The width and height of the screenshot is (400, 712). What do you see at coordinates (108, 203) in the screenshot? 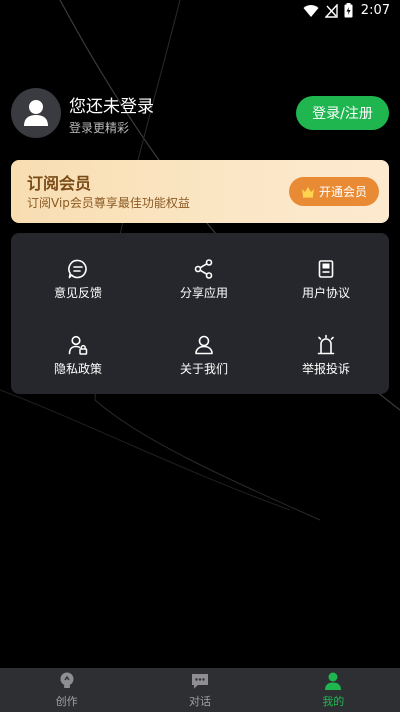
I see `vip-description: 订阅Vip会员尊享最佳功能权益` at bounding box center [108, 203].